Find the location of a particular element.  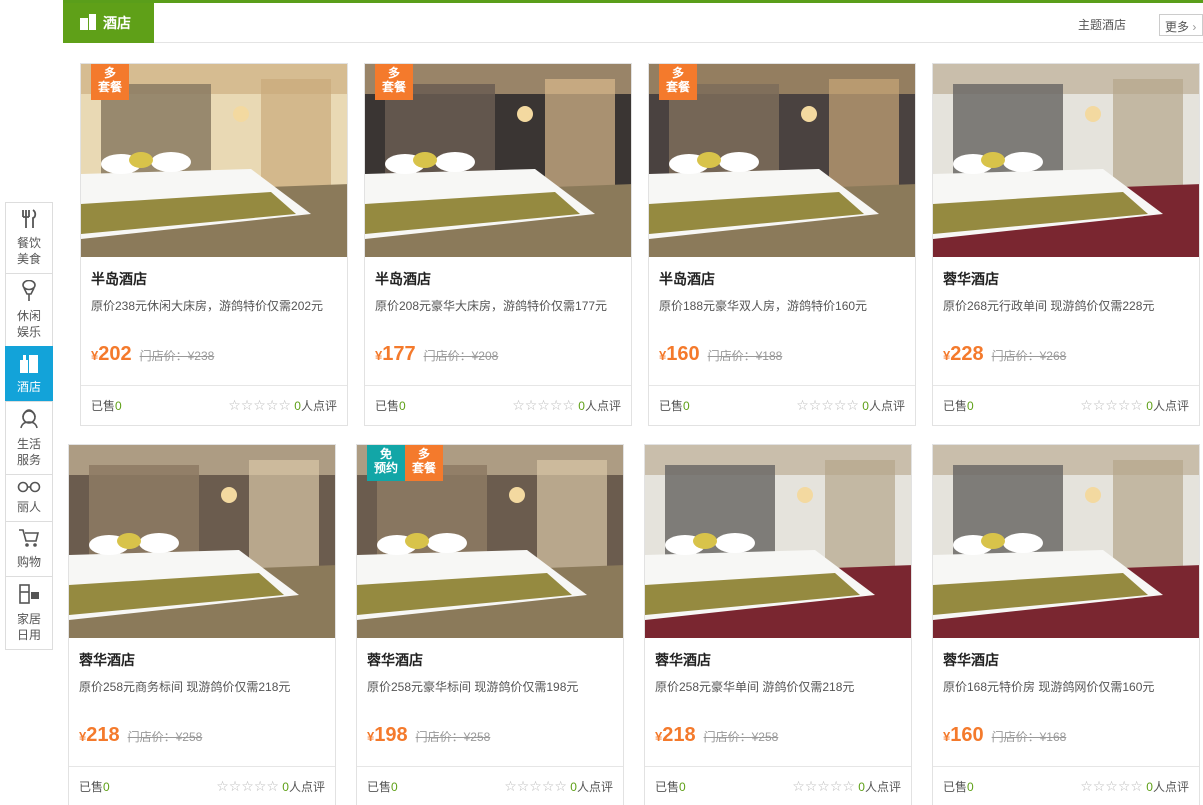

price-row: ¥ 202 门店价：¥238 is located at coordinates (219, 364).